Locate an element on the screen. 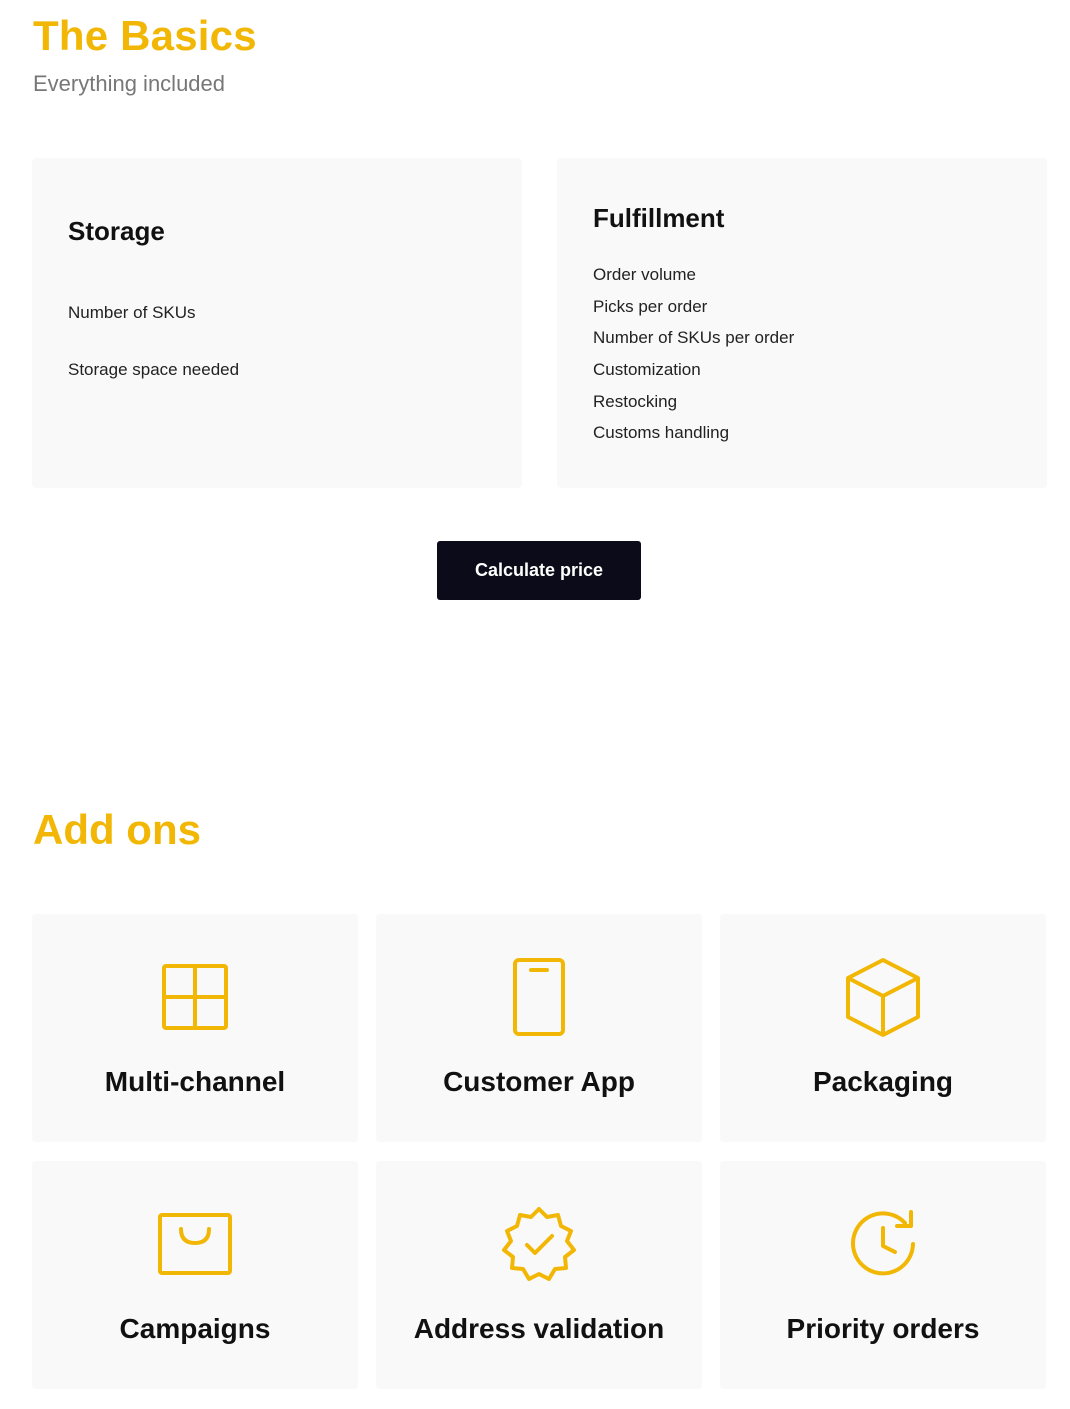 The height and width of the screenshot is (1409, 1070). fulfillment-item-order-volume: Order volume is located at coordinates (644, 274).